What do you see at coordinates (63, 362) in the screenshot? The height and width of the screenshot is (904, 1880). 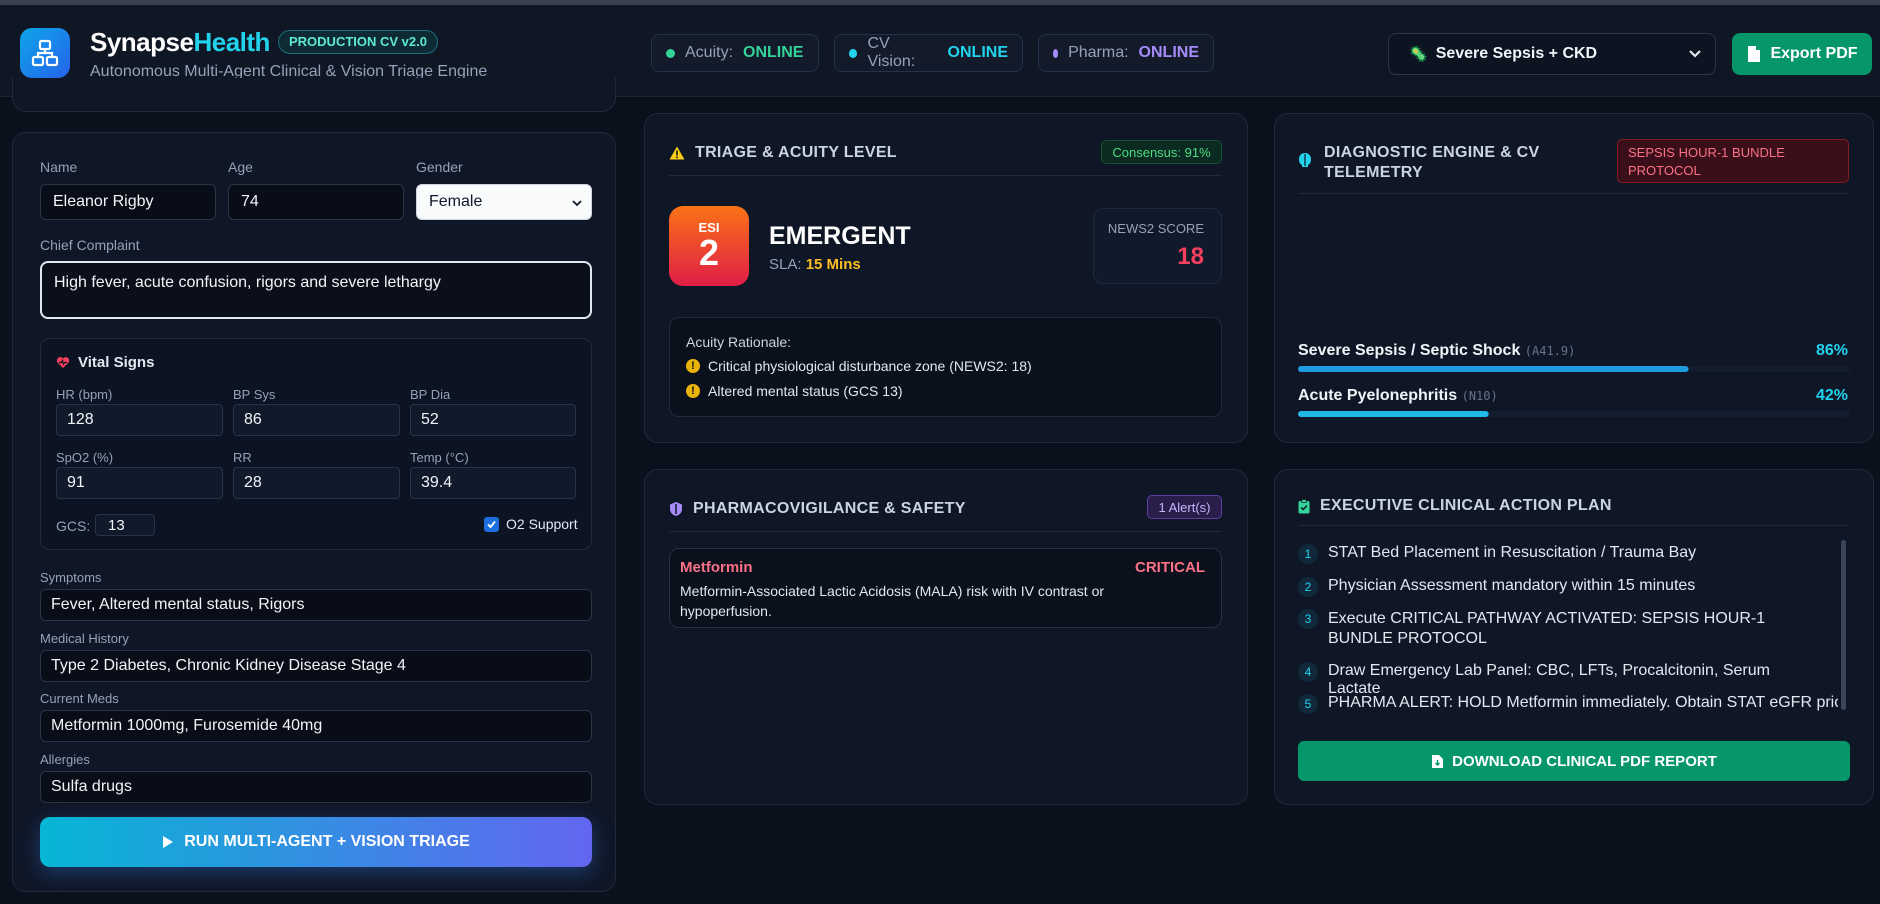 I see `heart-pulse-icon` at bounding box center [63, 362].